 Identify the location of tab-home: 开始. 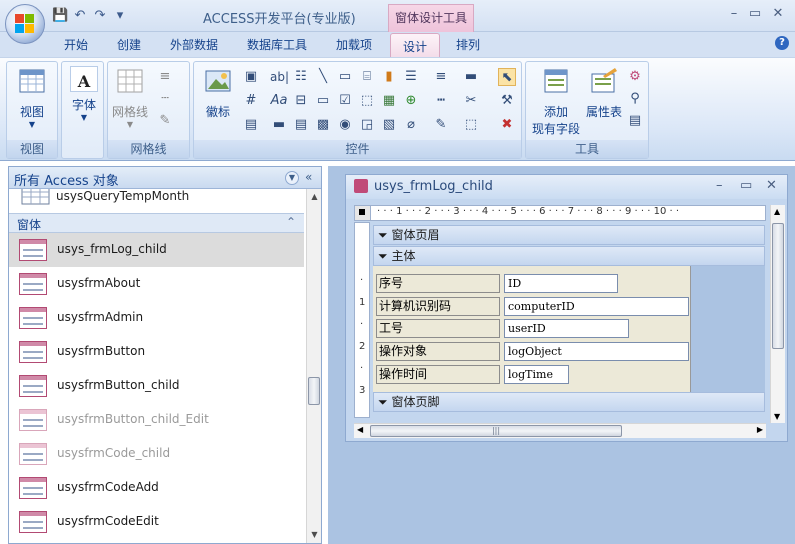
(76, 44).